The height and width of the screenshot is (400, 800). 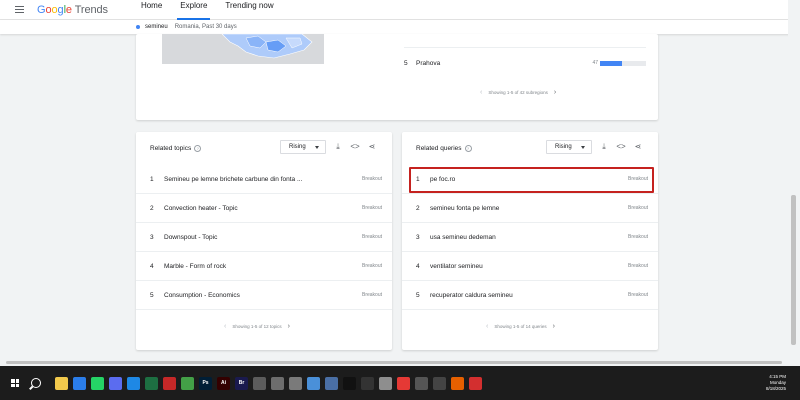 What do you see at coordinates (403, 383) in the screenshot?
I see `colorful-app-icon` at bounding box center [403, 383].